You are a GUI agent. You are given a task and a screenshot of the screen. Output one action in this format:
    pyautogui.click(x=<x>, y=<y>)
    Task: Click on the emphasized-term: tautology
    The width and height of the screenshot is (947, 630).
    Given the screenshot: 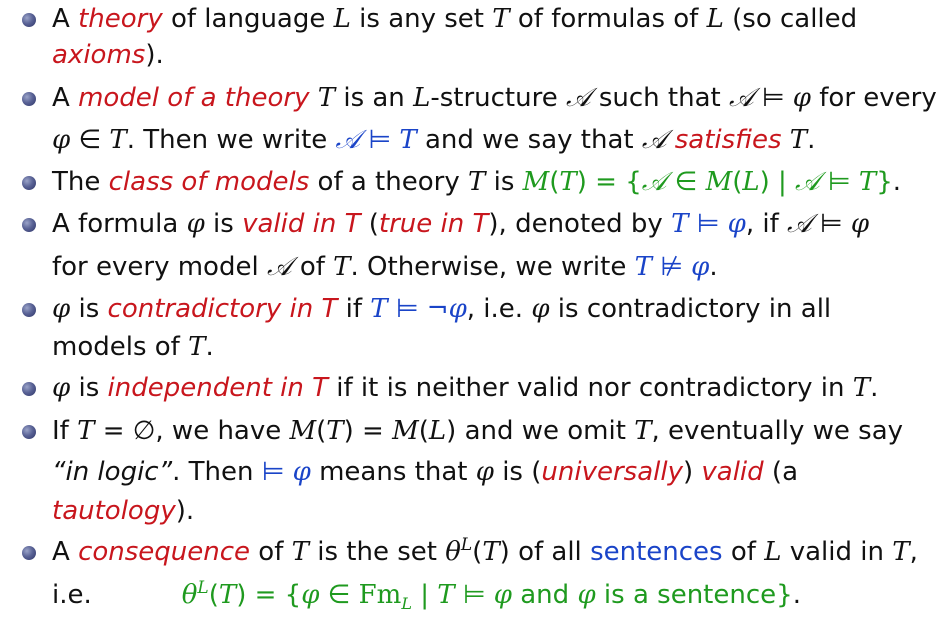 What is the action you would take?
    pyautogui.click(x=114, y=511)
    